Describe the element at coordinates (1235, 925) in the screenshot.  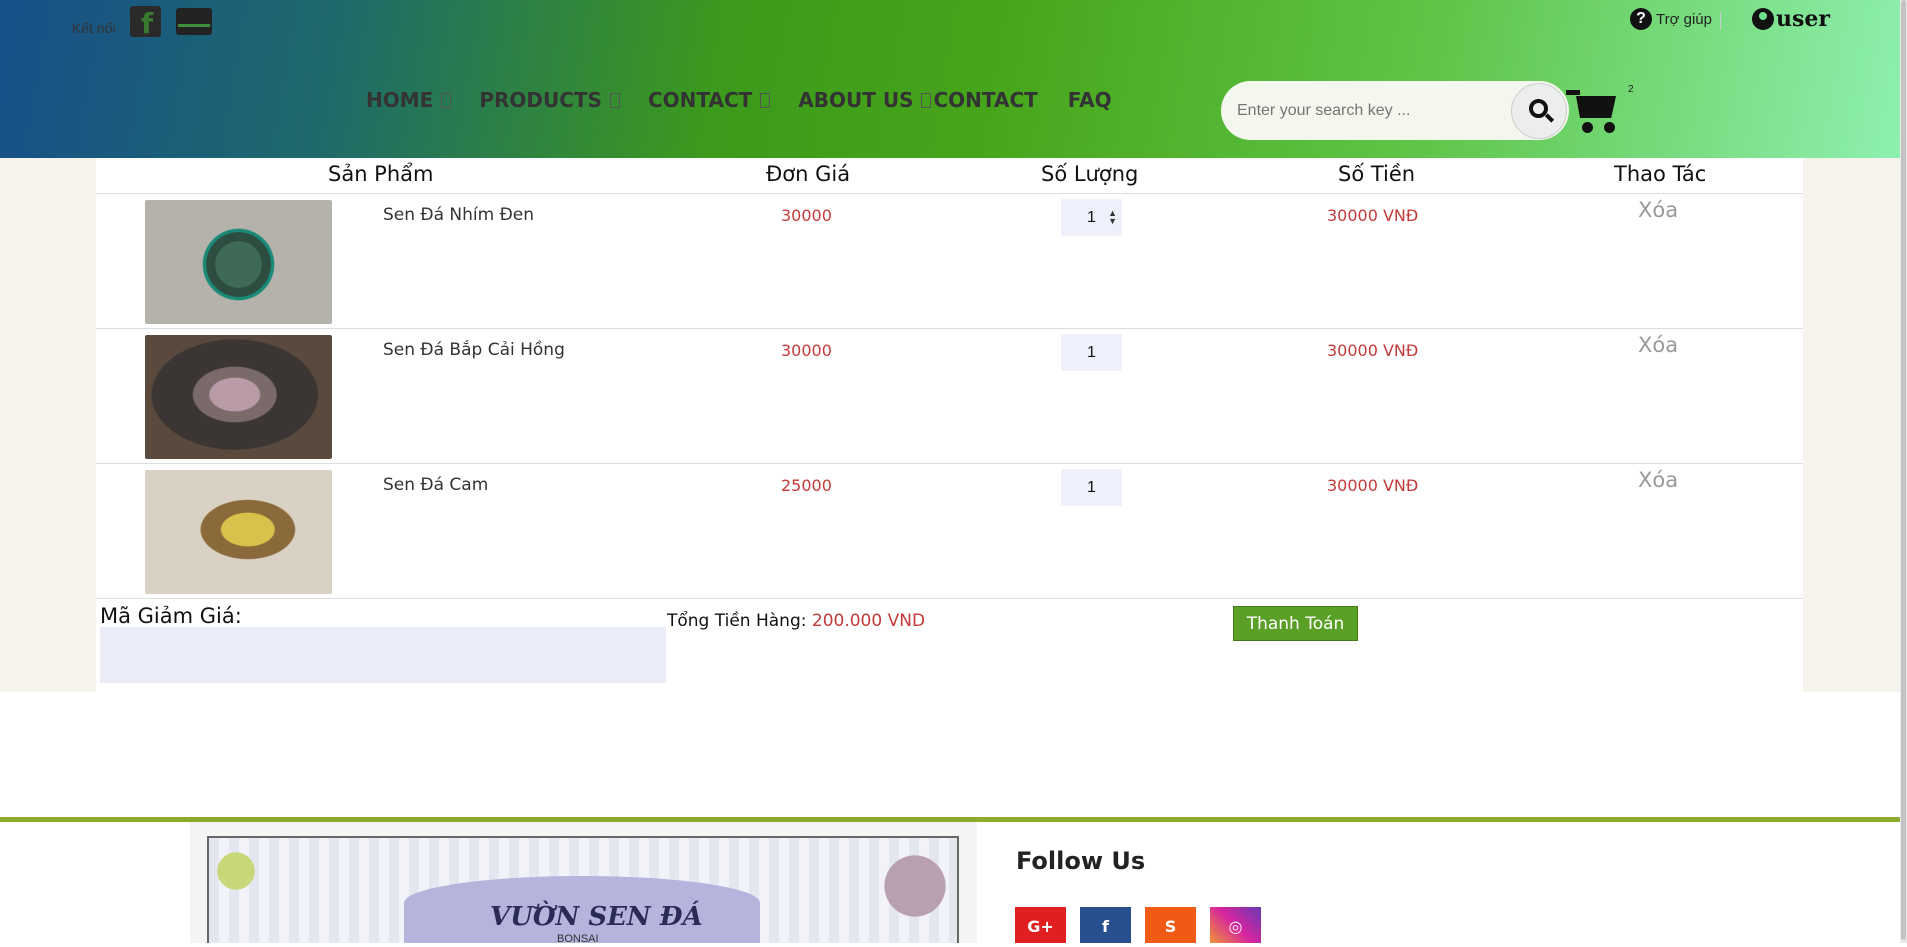
I see `instagram-icon: ◎` at that location.